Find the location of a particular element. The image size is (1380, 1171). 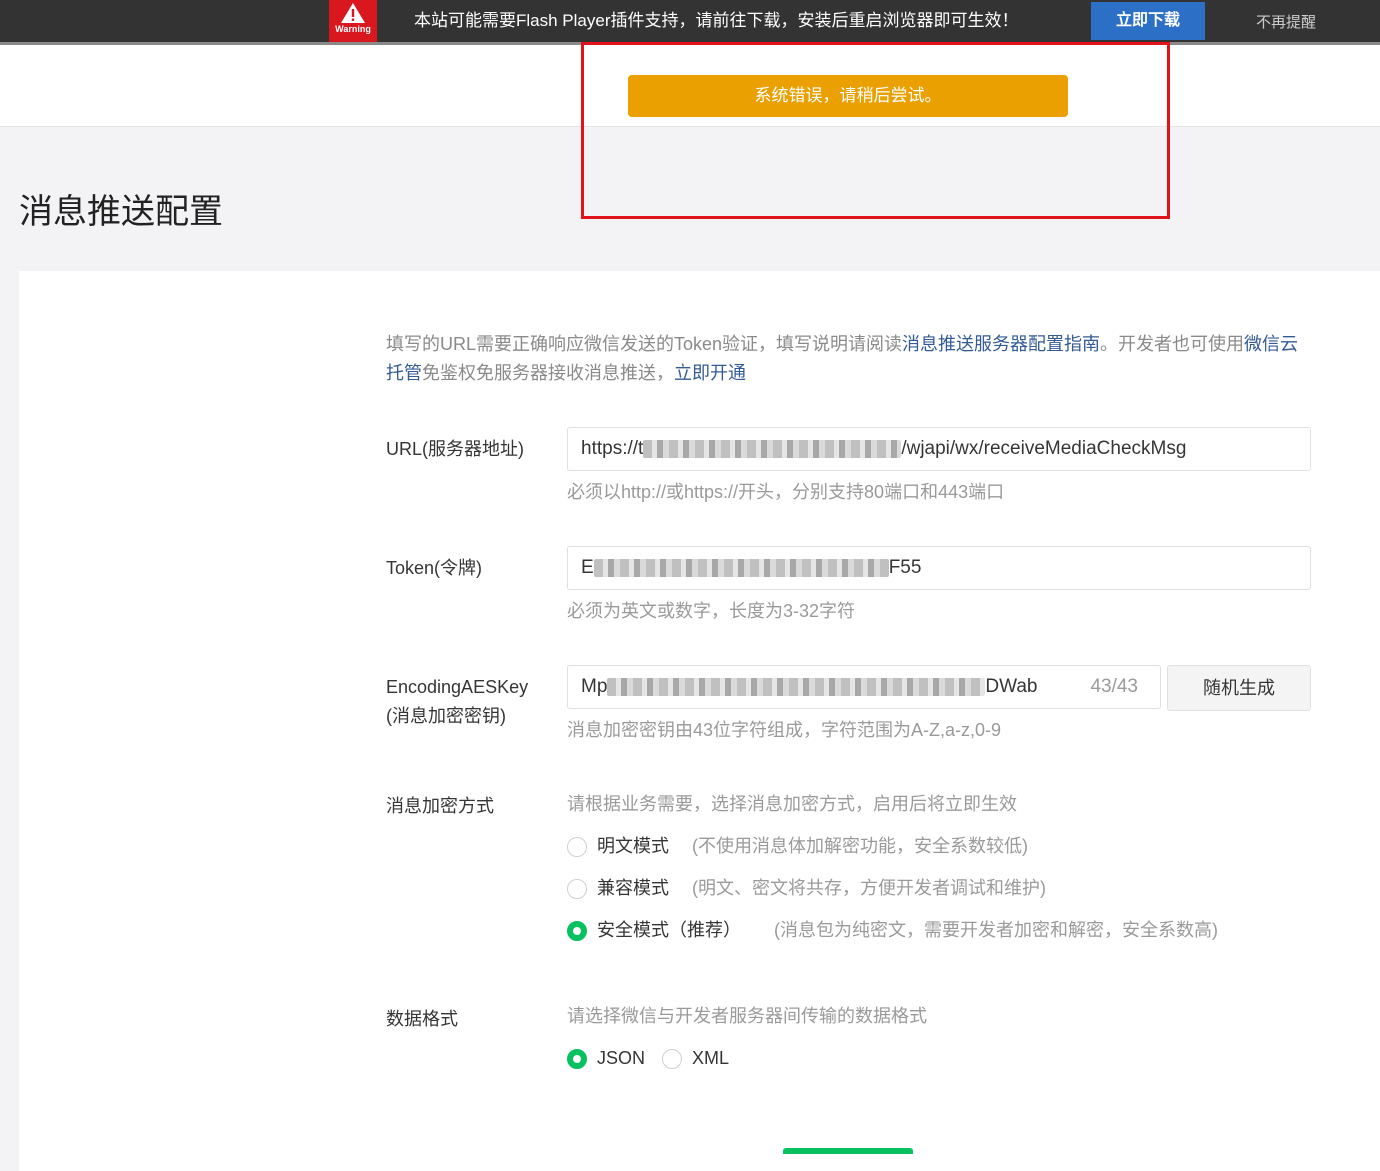

data-format-hint: 请选择微信与开发者服务器间传输的数据格式 is located at coordinates (747, 1016).